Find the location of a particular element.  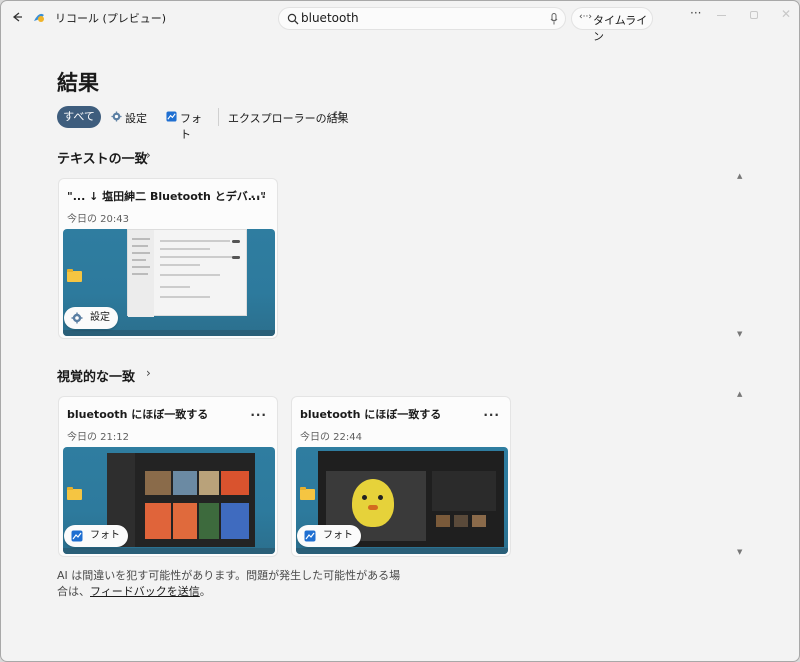

search-icon is located at coordinates (293, 19).